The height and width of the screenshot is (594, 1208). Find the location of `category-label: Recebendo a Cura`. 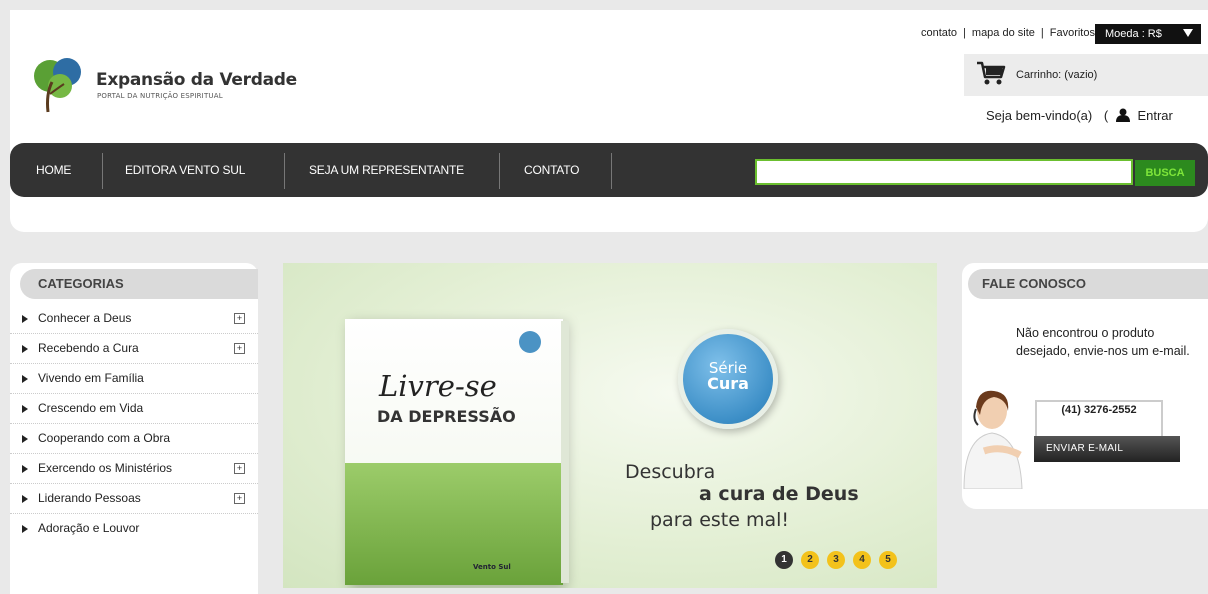

category-label: Recebendo a Cura is located at coordinates (88, 348).